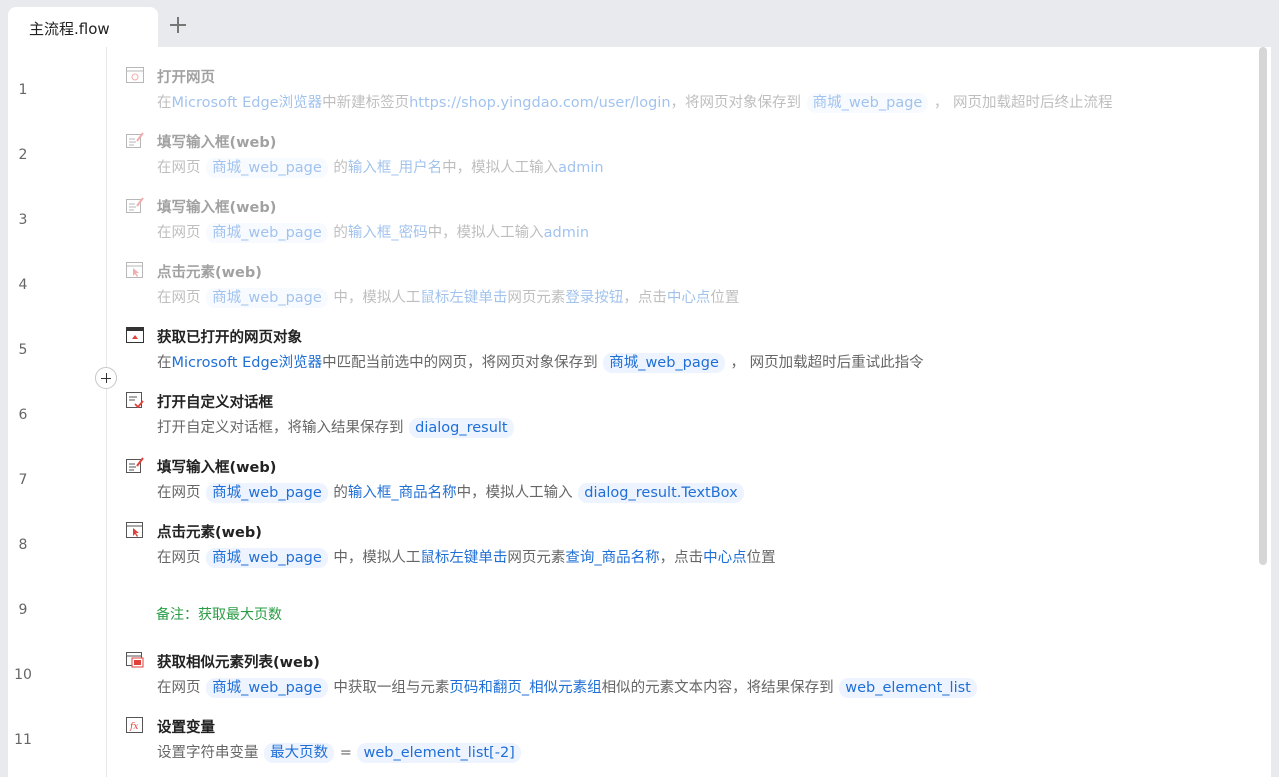  What do you see at coordinates (720, 688) in the screenshot?
I see `description-text: 相似的元素文本内容，将结果保存到` at bounding box center [720, 688].